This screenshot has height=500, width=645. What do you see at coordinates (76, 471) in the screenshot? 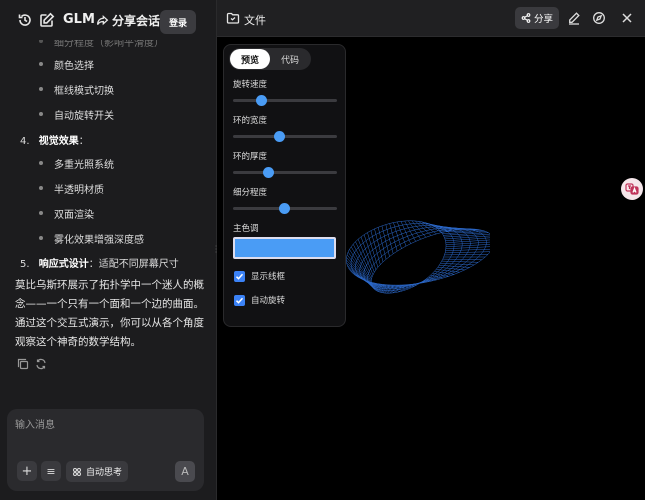
I see `grid-icon` at bounding box center [76, 471].